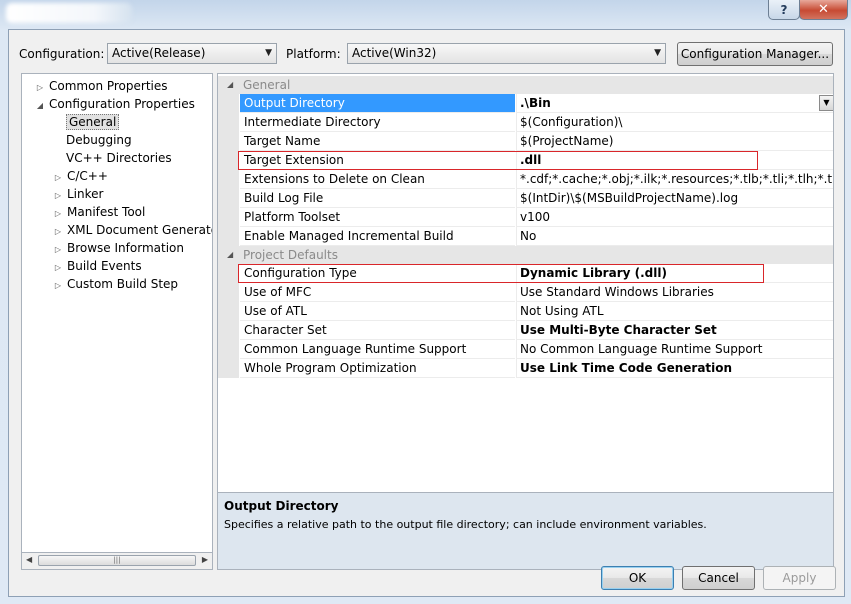 Image resolution: width=851 pixels, height=604 pixels. Describe the element at coordinates (159, 53) in the screenshot. I see `configuration-select-value: Active(Release)` at that location.